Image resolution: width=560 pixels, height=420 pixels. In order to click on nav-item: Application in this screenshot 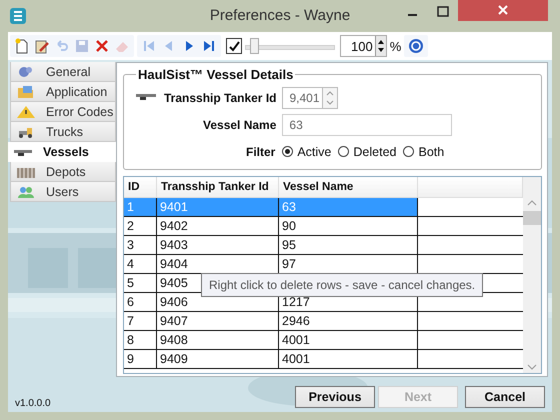, I will do `click(63, 92)`.